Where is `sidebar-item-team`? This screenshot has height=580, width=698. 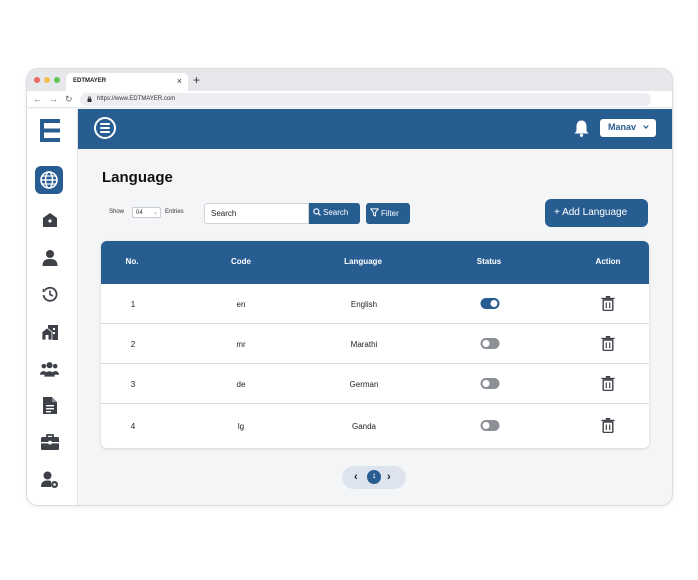
sidebar-item-team is located at coordinates (49, 368).